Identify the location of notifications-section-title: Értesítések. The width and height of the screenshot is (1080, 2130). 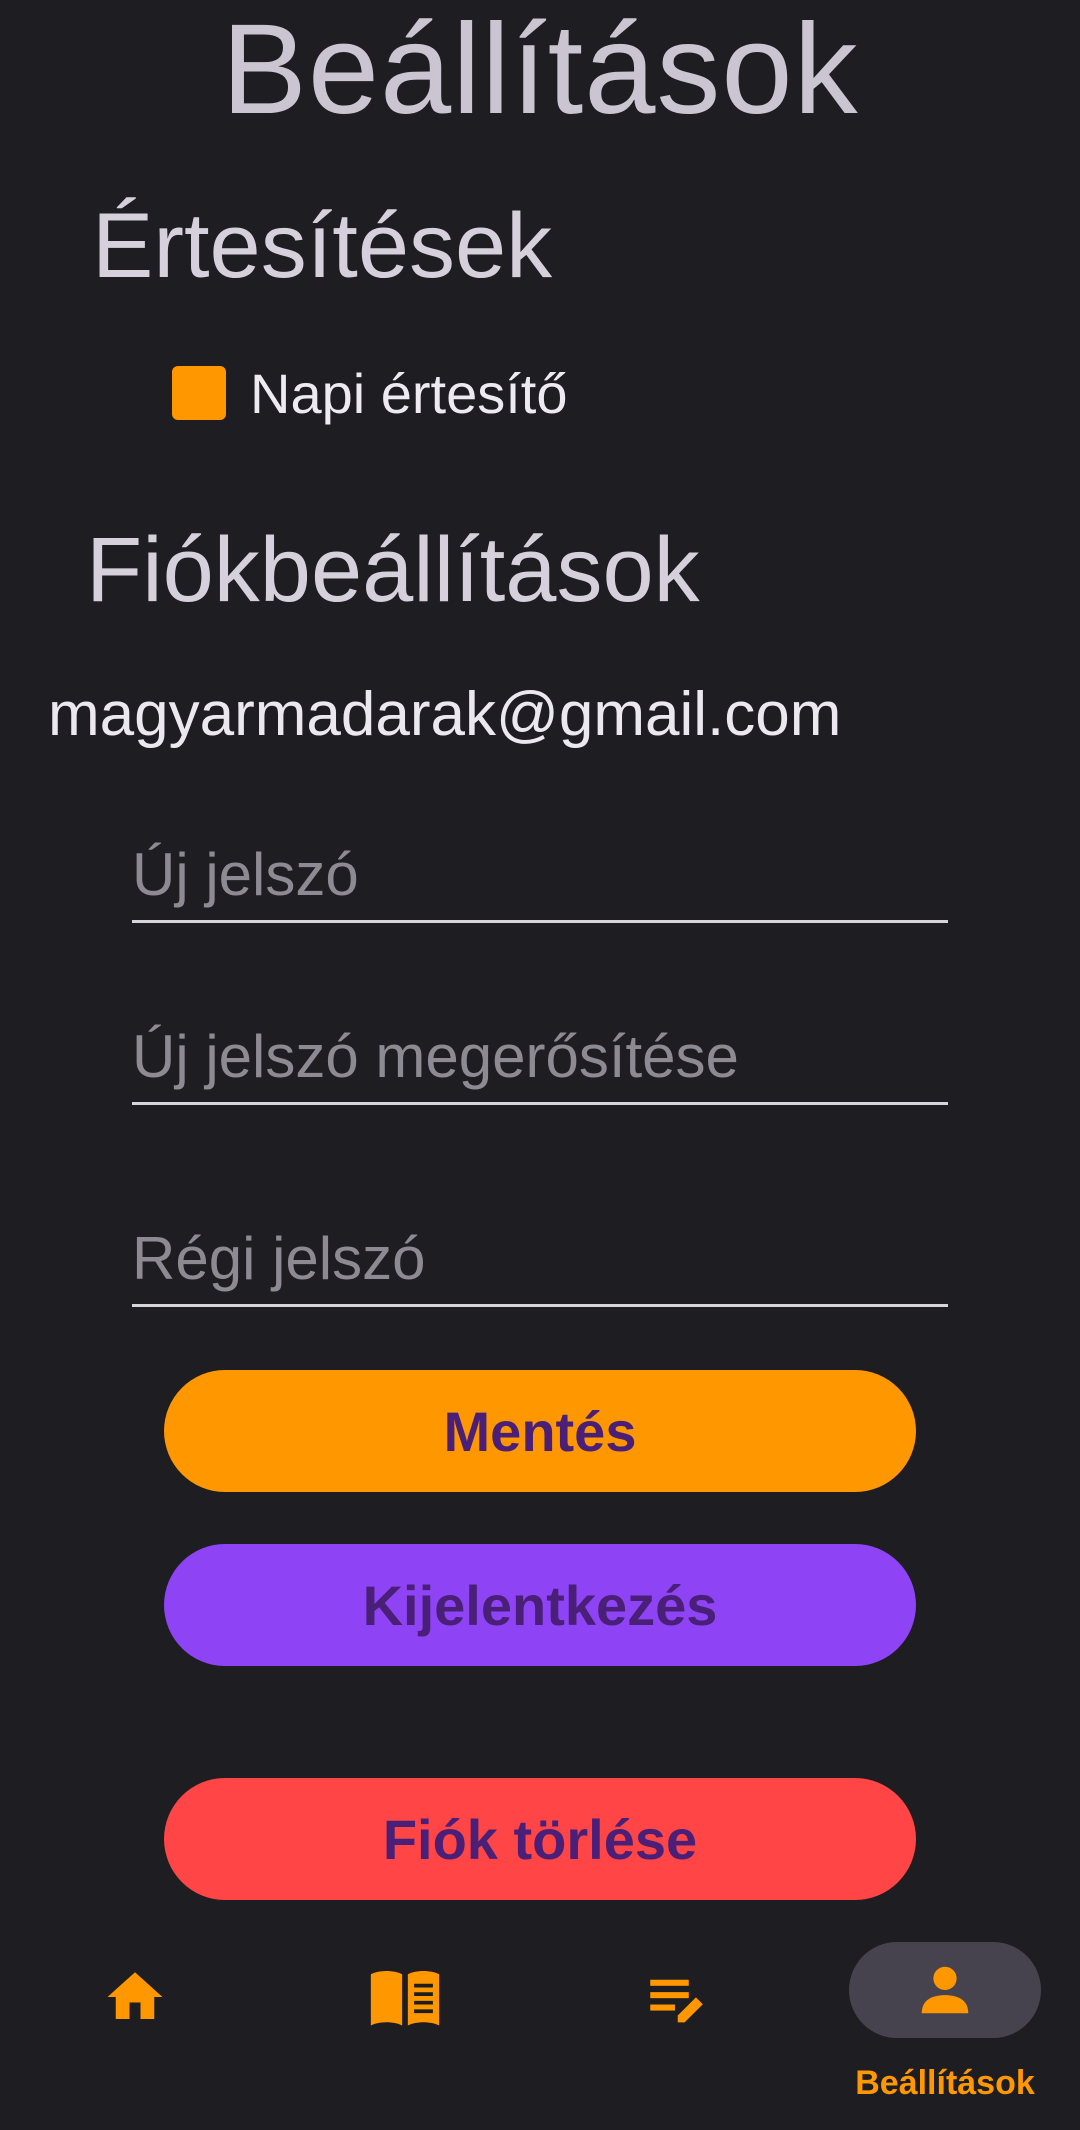
(322, 246).